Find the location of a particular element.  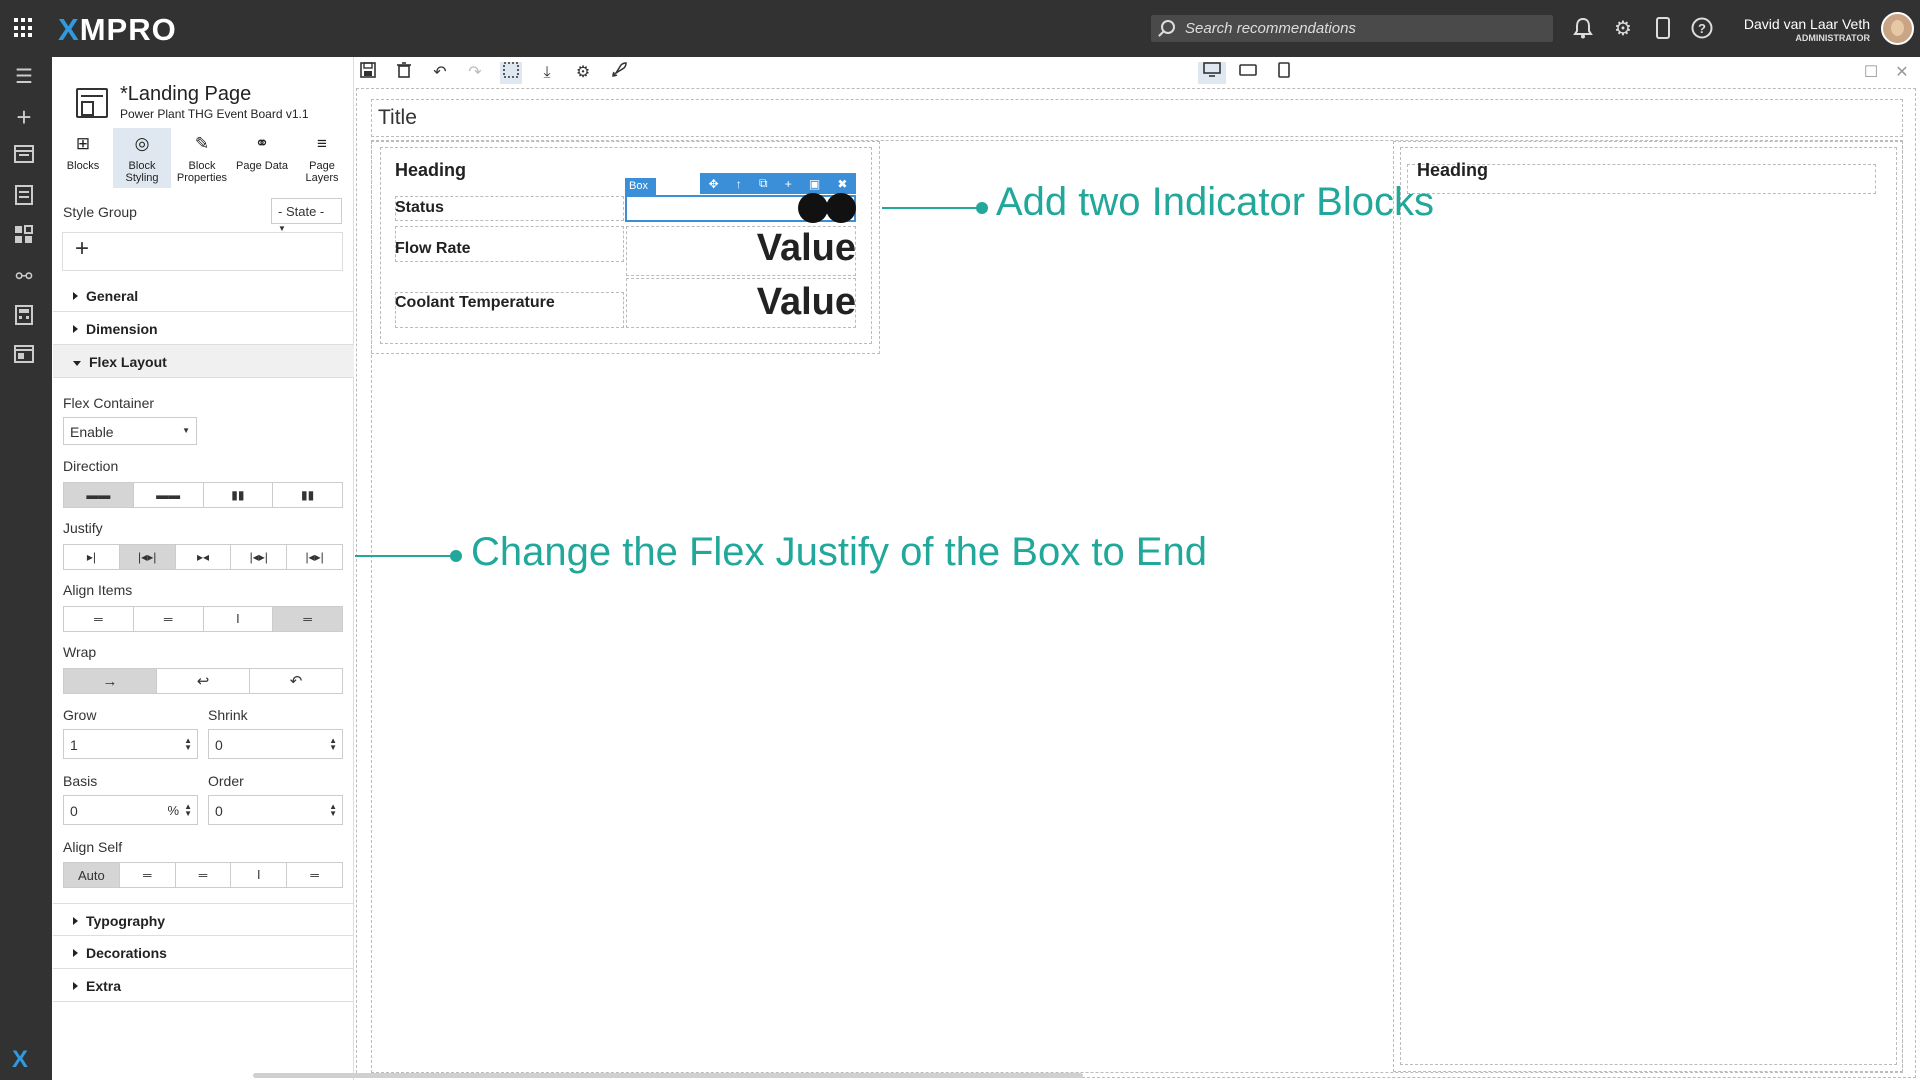

delete-icon: ✖ is located at coordinates (842, 184).